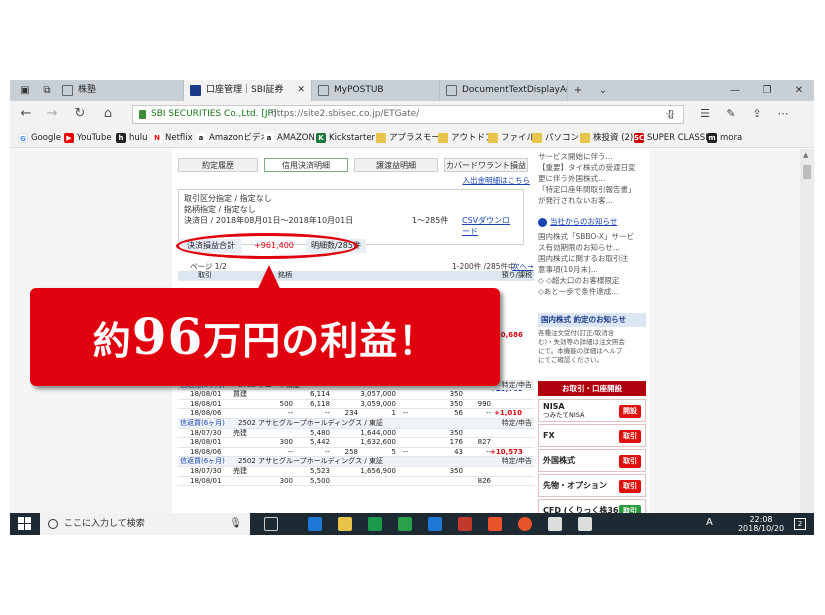 This screenshot has width=825, height=615. What do you see at coordinates (800, 524) in the screenshot?
I see `notification-icon: 2` at bounding box center [800, 524].